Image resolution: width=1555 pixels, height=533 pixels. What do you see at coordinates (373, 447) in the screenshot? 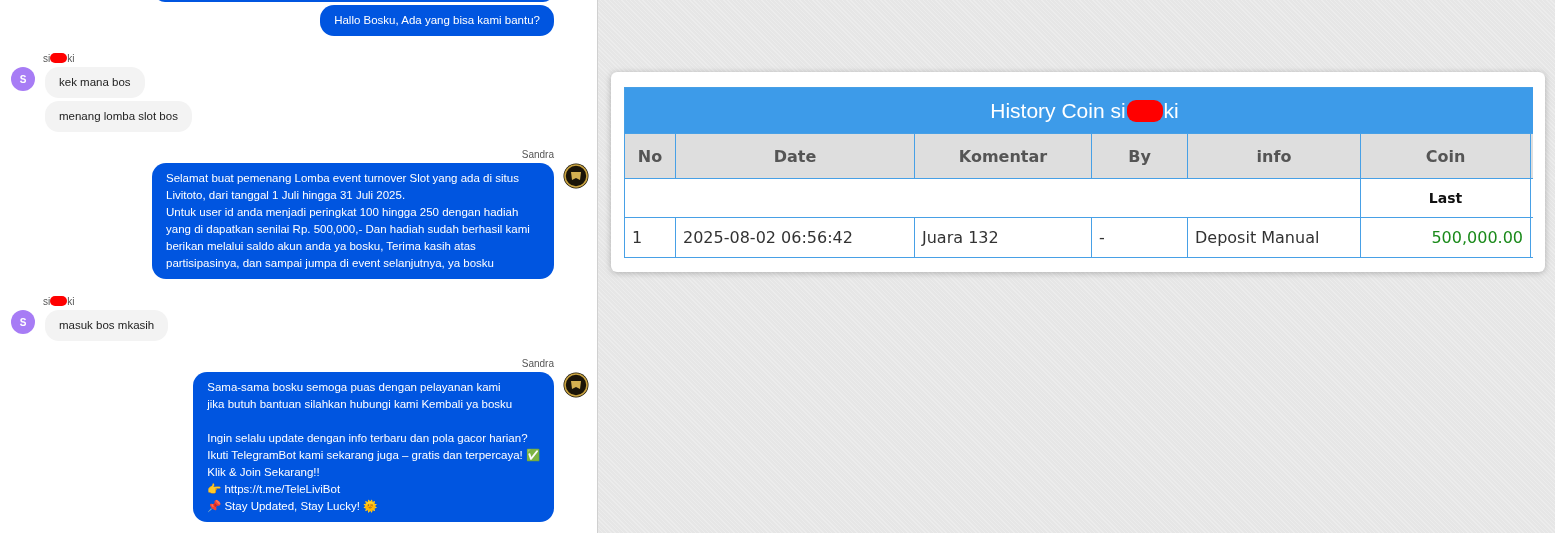
I see `message-bubble: Sama-sama bosku semoga puas dengan pelayanan kami jika butuh bantuan silahkan hubungi kami Kembali ya bosku Ingin selalu update dengan info terbaru dan pola gacor harian? Ikuti TelegramBot kami sekarang juga – gratis dan terpercaya! ✅ Klik & Join Sekarang!! 👉 https://t.me/TeleLiviBot 📌 Stay Updated, Stay Lucky! 🌞` at bounding box center [373, 447].